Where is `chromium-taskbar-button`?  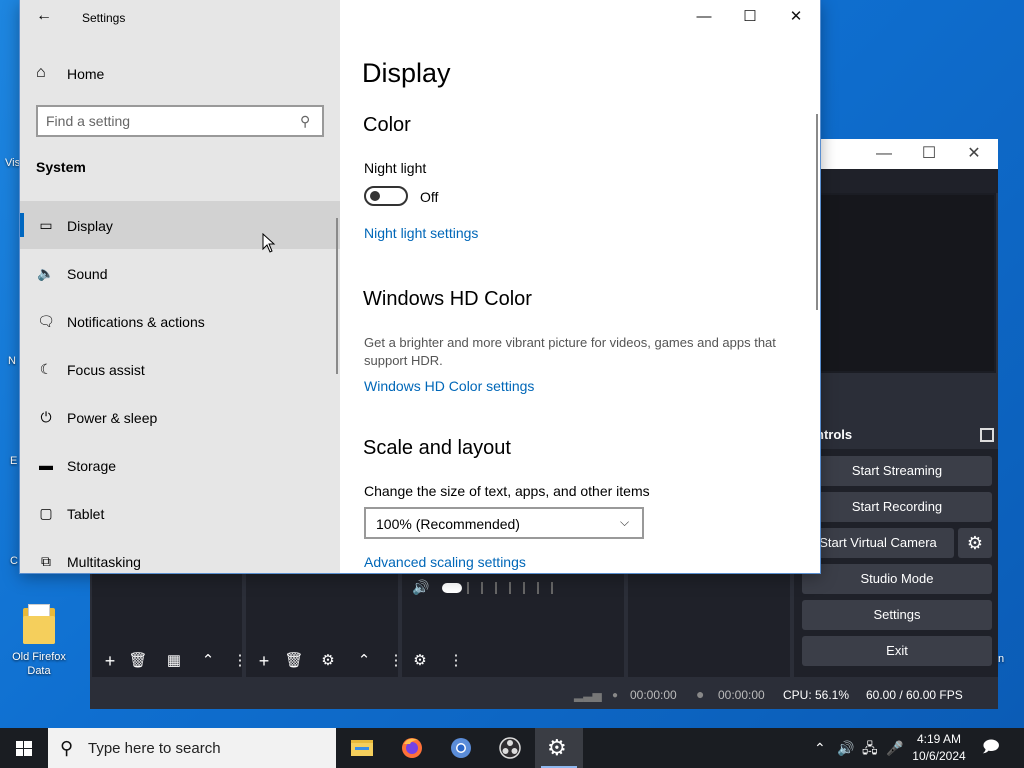
chromium-taskbar-button is located at coordinates (461, 748).